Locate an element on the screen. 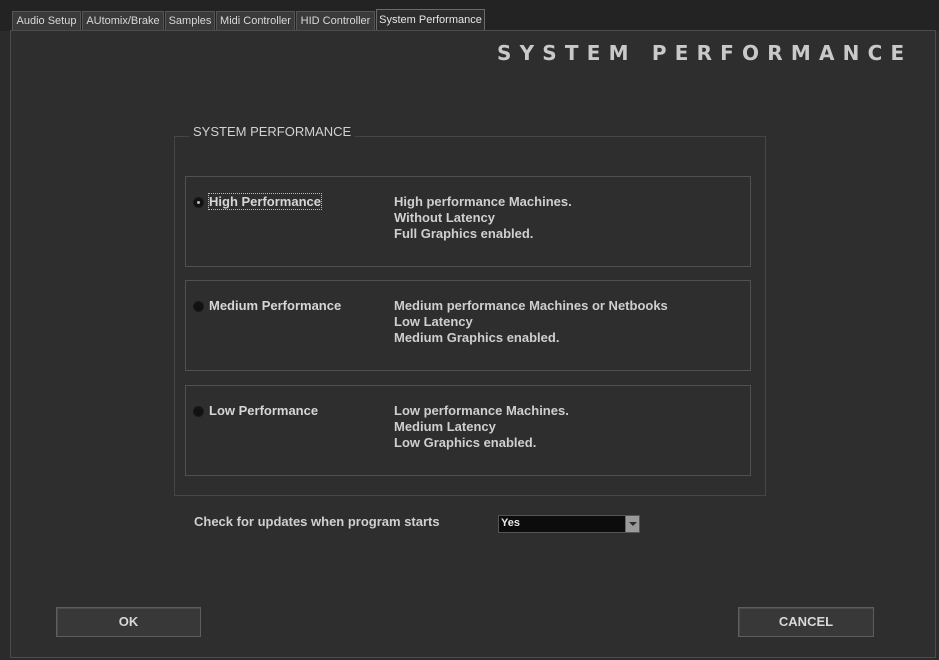 This screenshot has height=660, width=939. radio-medium-performance is located at coordinates (198, 306).